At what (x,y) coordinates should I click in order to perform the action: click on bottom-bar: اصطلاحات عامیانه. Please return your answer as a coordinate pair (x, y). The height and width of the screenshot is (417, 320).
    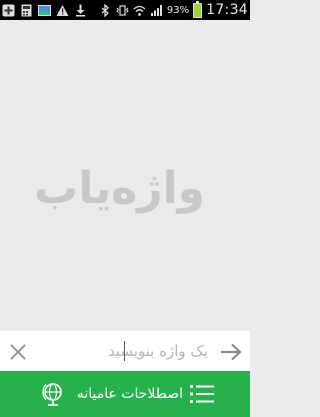
    Looking at the image, I should click on (125, 394).